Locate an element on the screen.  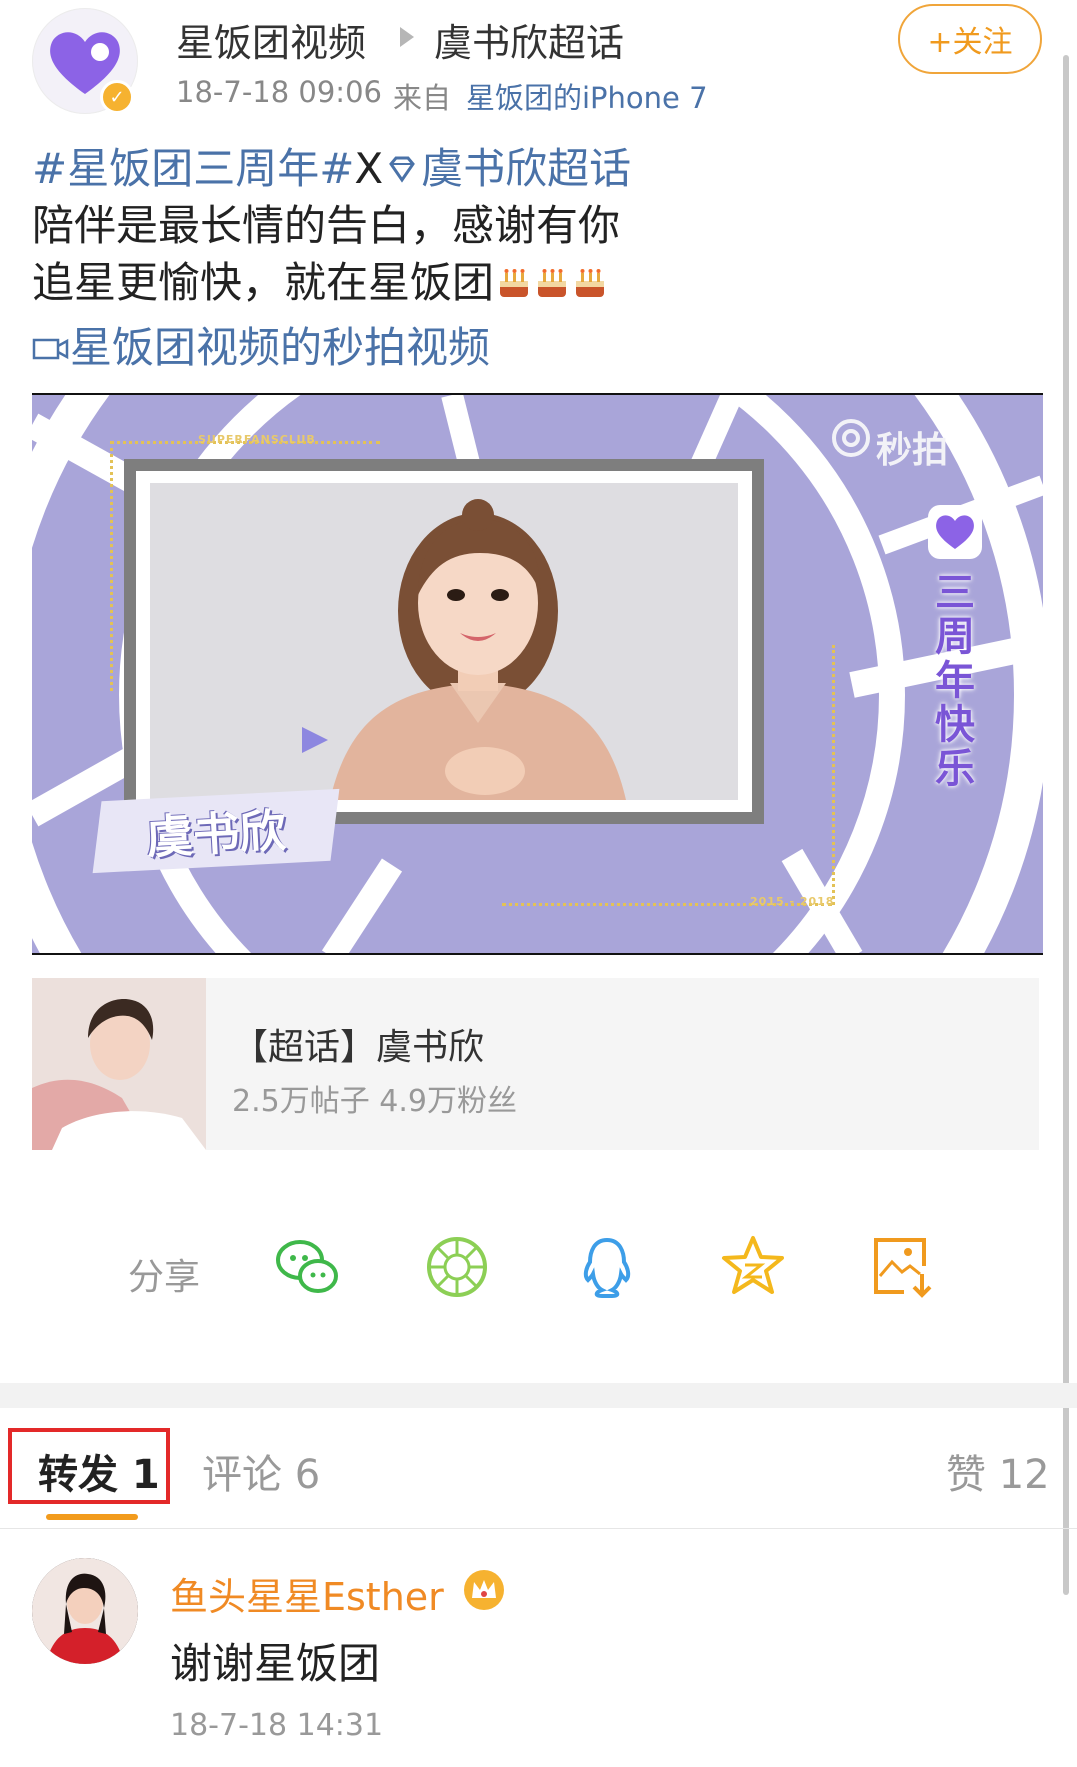
video-still is located at coordinates (444, 641).